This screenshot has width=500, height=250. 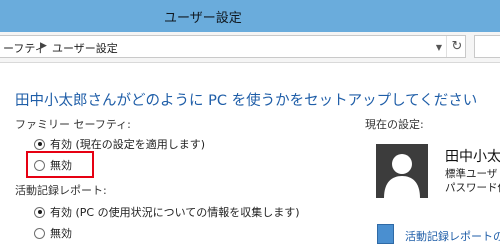 I want to click on activity-report-off-radio: 無効, so click(x=53, y=233).